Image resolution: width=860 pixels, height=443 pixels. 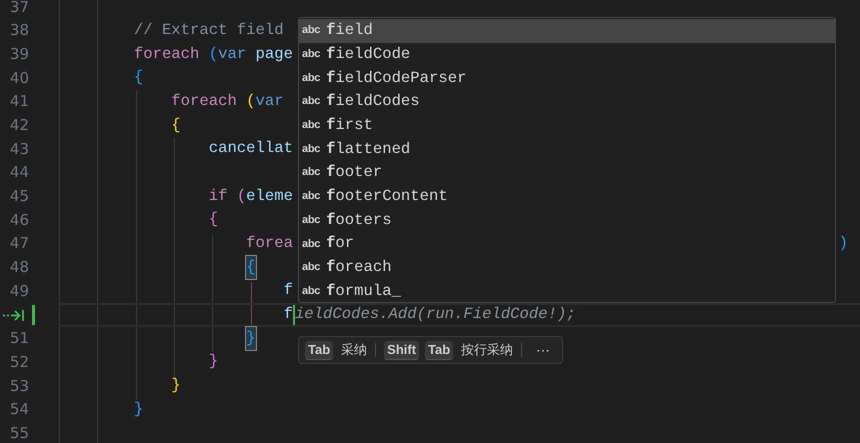 What do you see at coordinates (567, 31) in the screenshot?
I see `suggestion-item: abc field` at bounding box center [567, 31].